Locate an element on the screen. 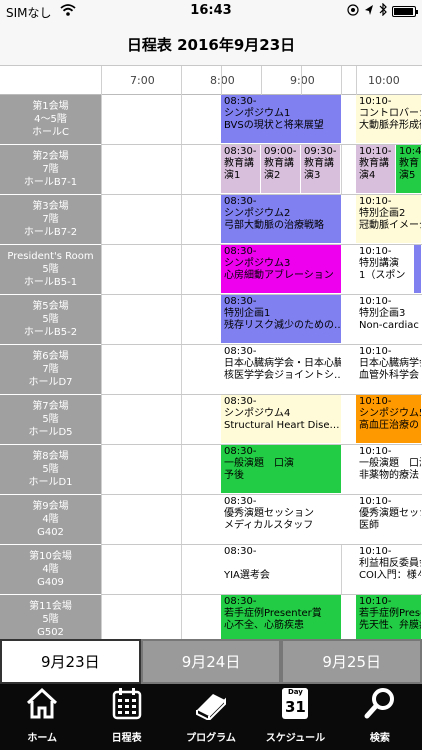 The width and height of the screenshot is (422, 750). room-label-line: 第3会場 is located at coordinates (50, 206).